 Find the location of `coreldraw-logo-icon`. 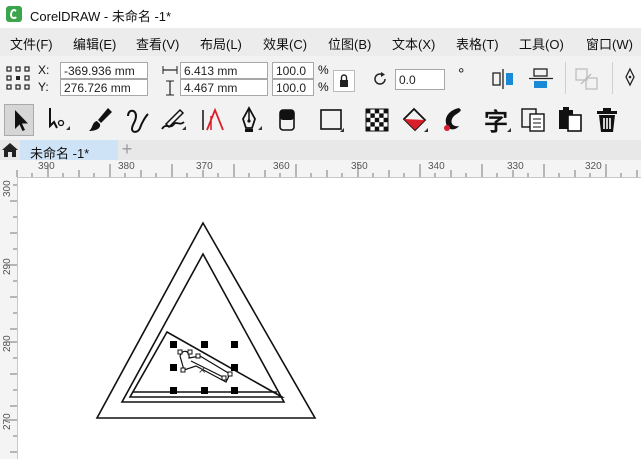

coreldraw-logo-icon is located at coordinates (14, 14).